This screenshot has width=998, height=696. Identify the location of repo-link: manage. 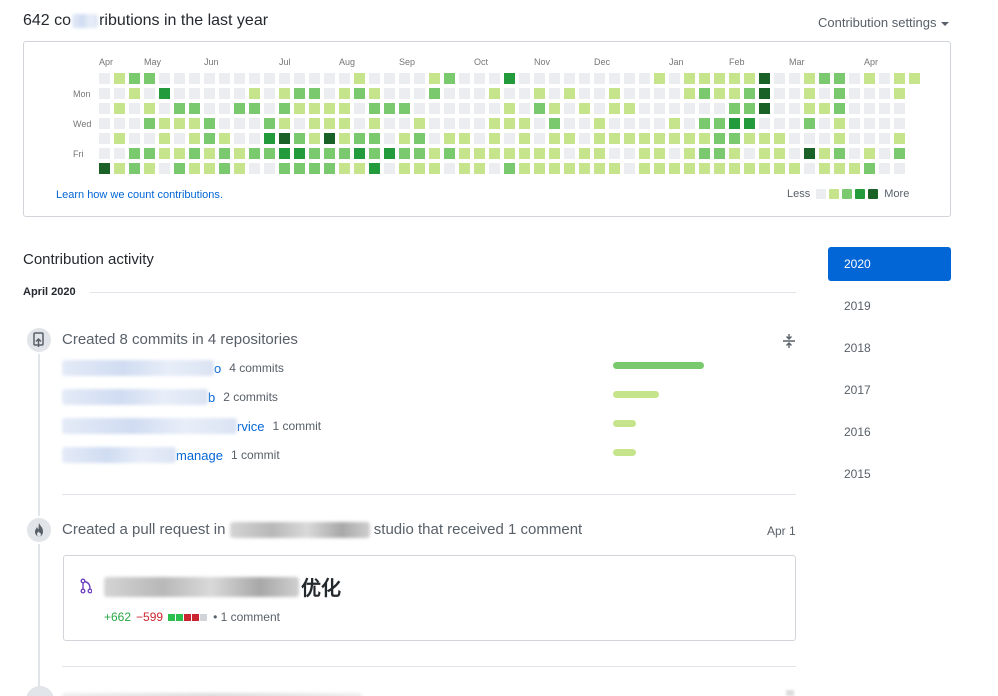
(199, 455).